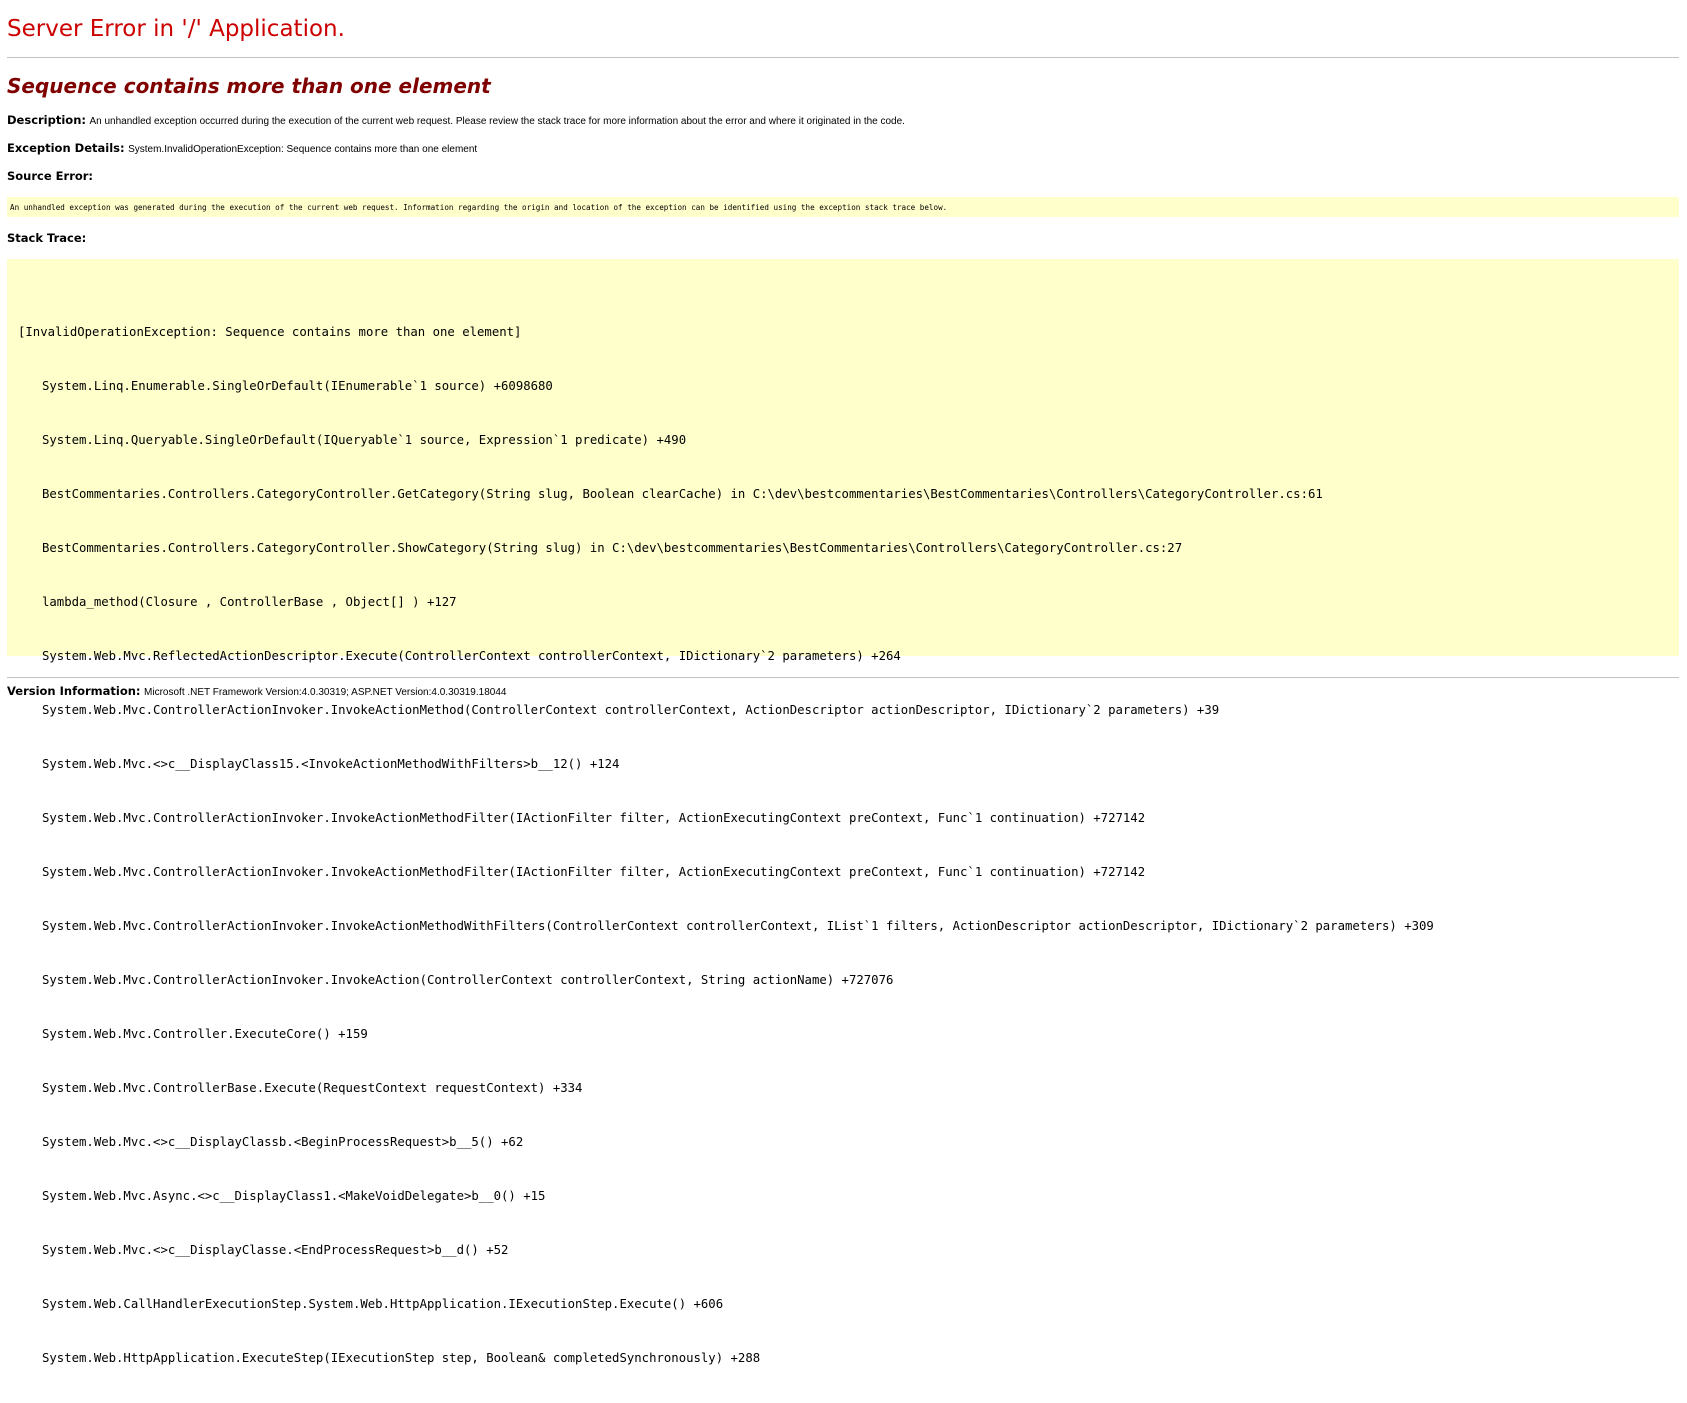 The width and height of the screenshot is (1687, 1403). Describe the element at coordinates (46, 120) in the screenshot. I see `description-label: Description:` at that location.